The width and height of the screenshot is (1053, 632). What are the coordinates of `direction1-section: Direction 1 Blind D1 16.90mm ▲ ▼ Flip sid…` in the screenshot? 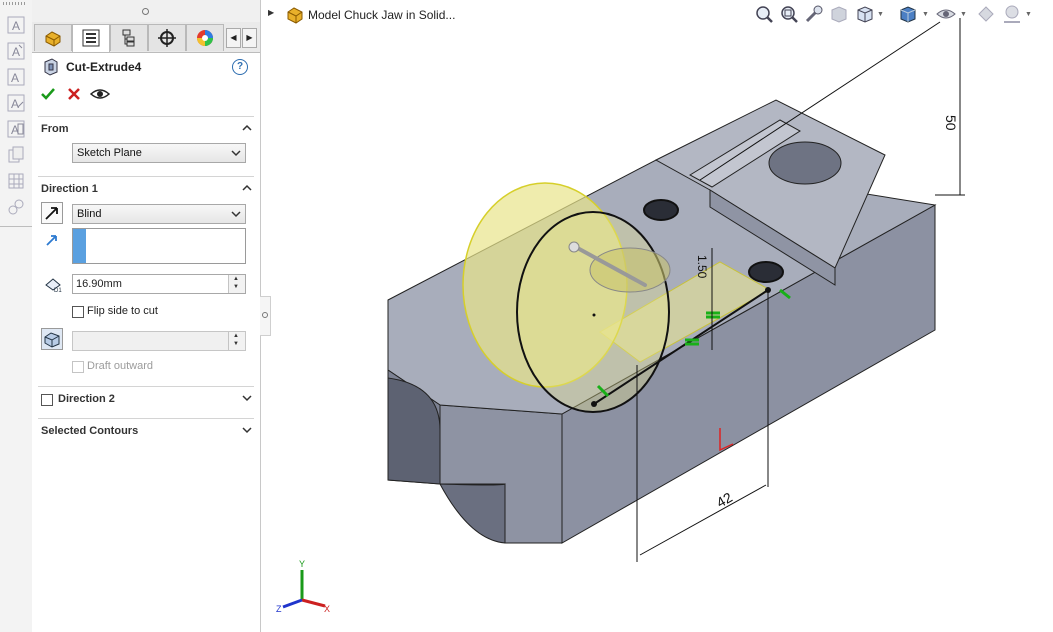 It's located at (146, 279).